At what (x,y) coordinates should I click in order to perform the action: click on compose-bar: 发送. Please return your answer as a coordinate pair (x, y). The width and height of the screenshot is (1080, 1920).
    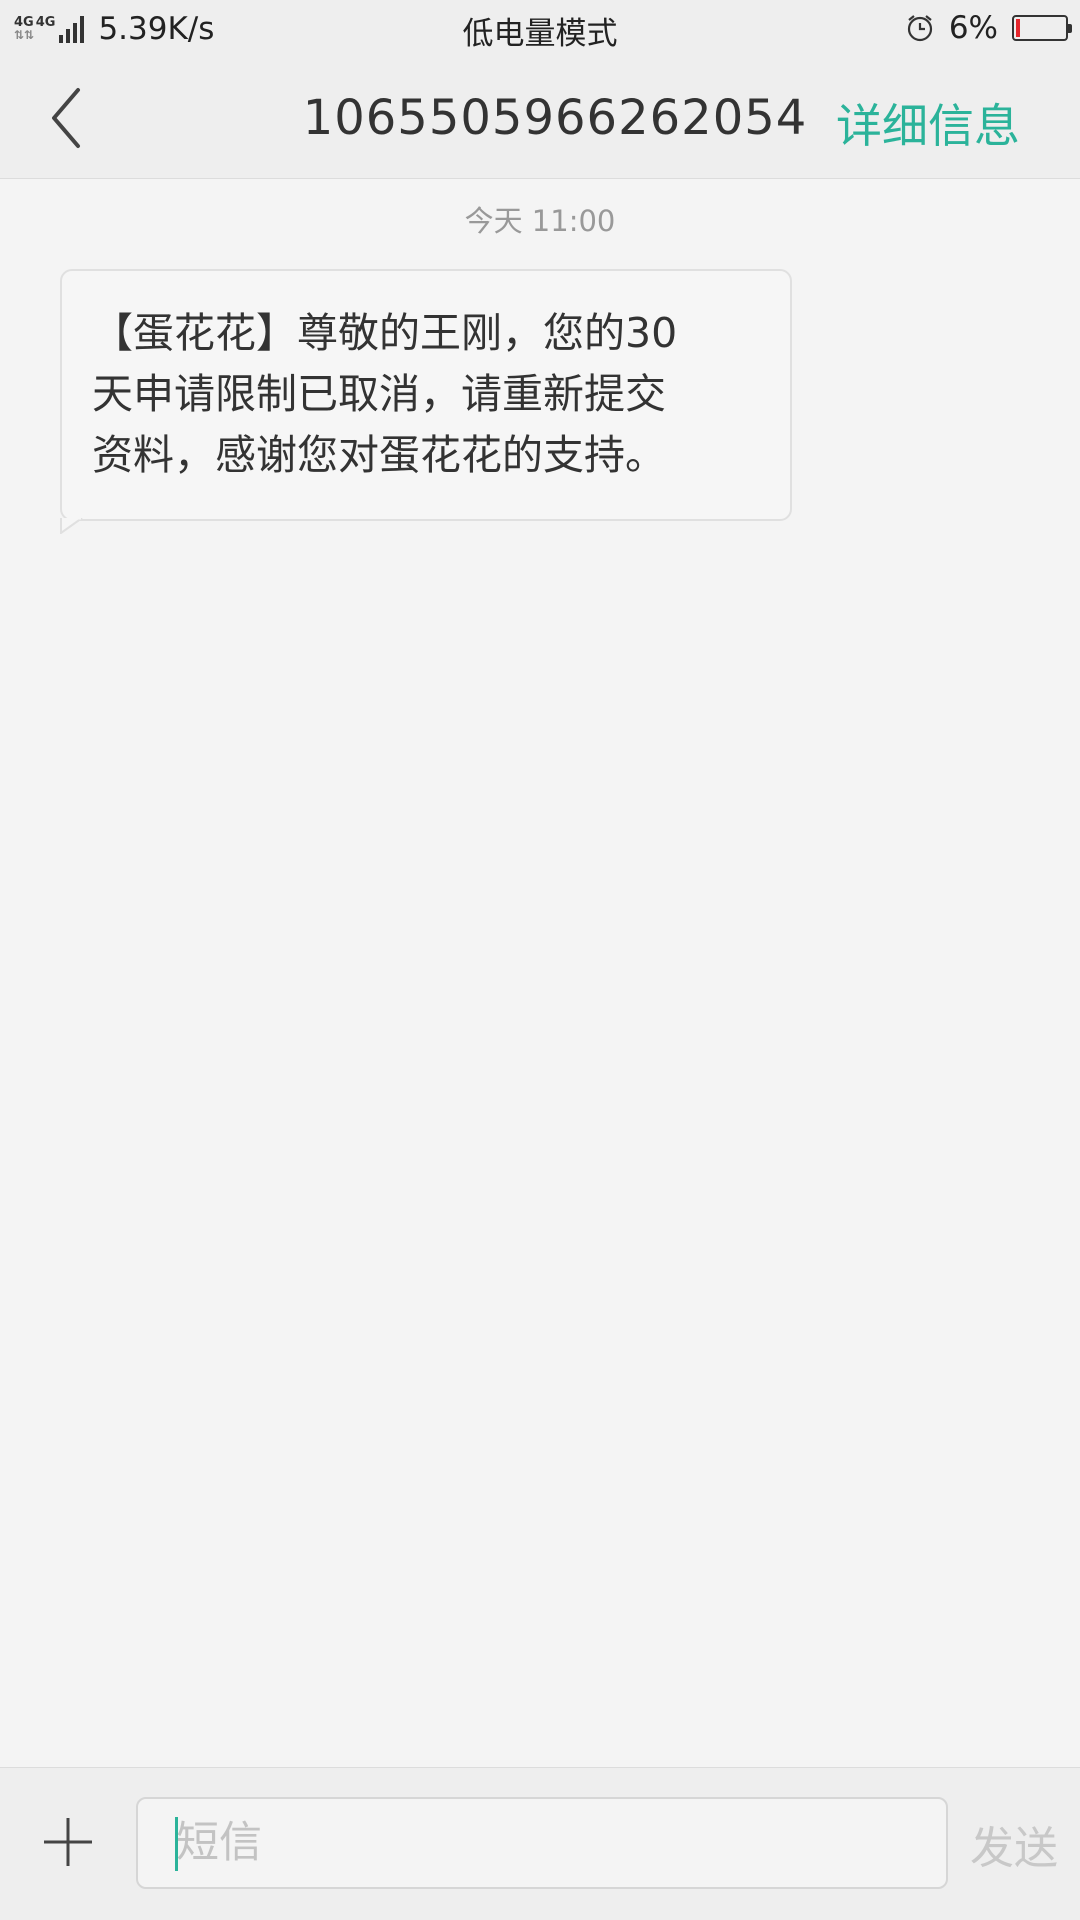
    Looking at the image, I should click on (540, 1843).